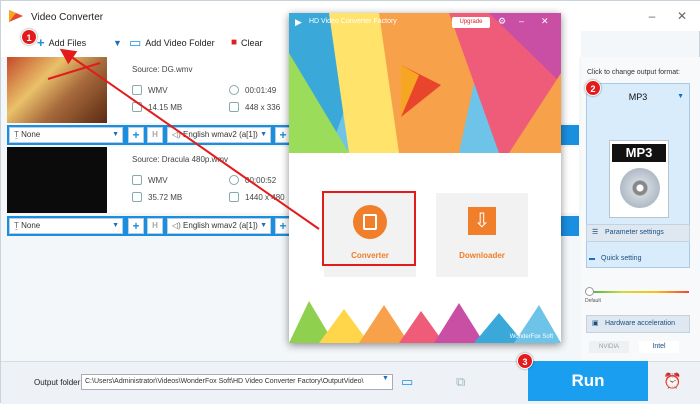 The height and width of the screenshot is (404, 700). I want to click on audio-value-2: English wmav2 (a[1]), so click(220, 225).